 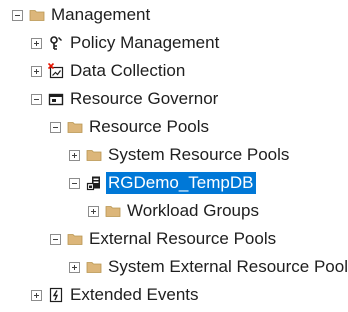 What do you see at coordinates (144, 98) in the screenshot?
I see `tree-node-label: Resource Governor` at bounding box center [144, 98].